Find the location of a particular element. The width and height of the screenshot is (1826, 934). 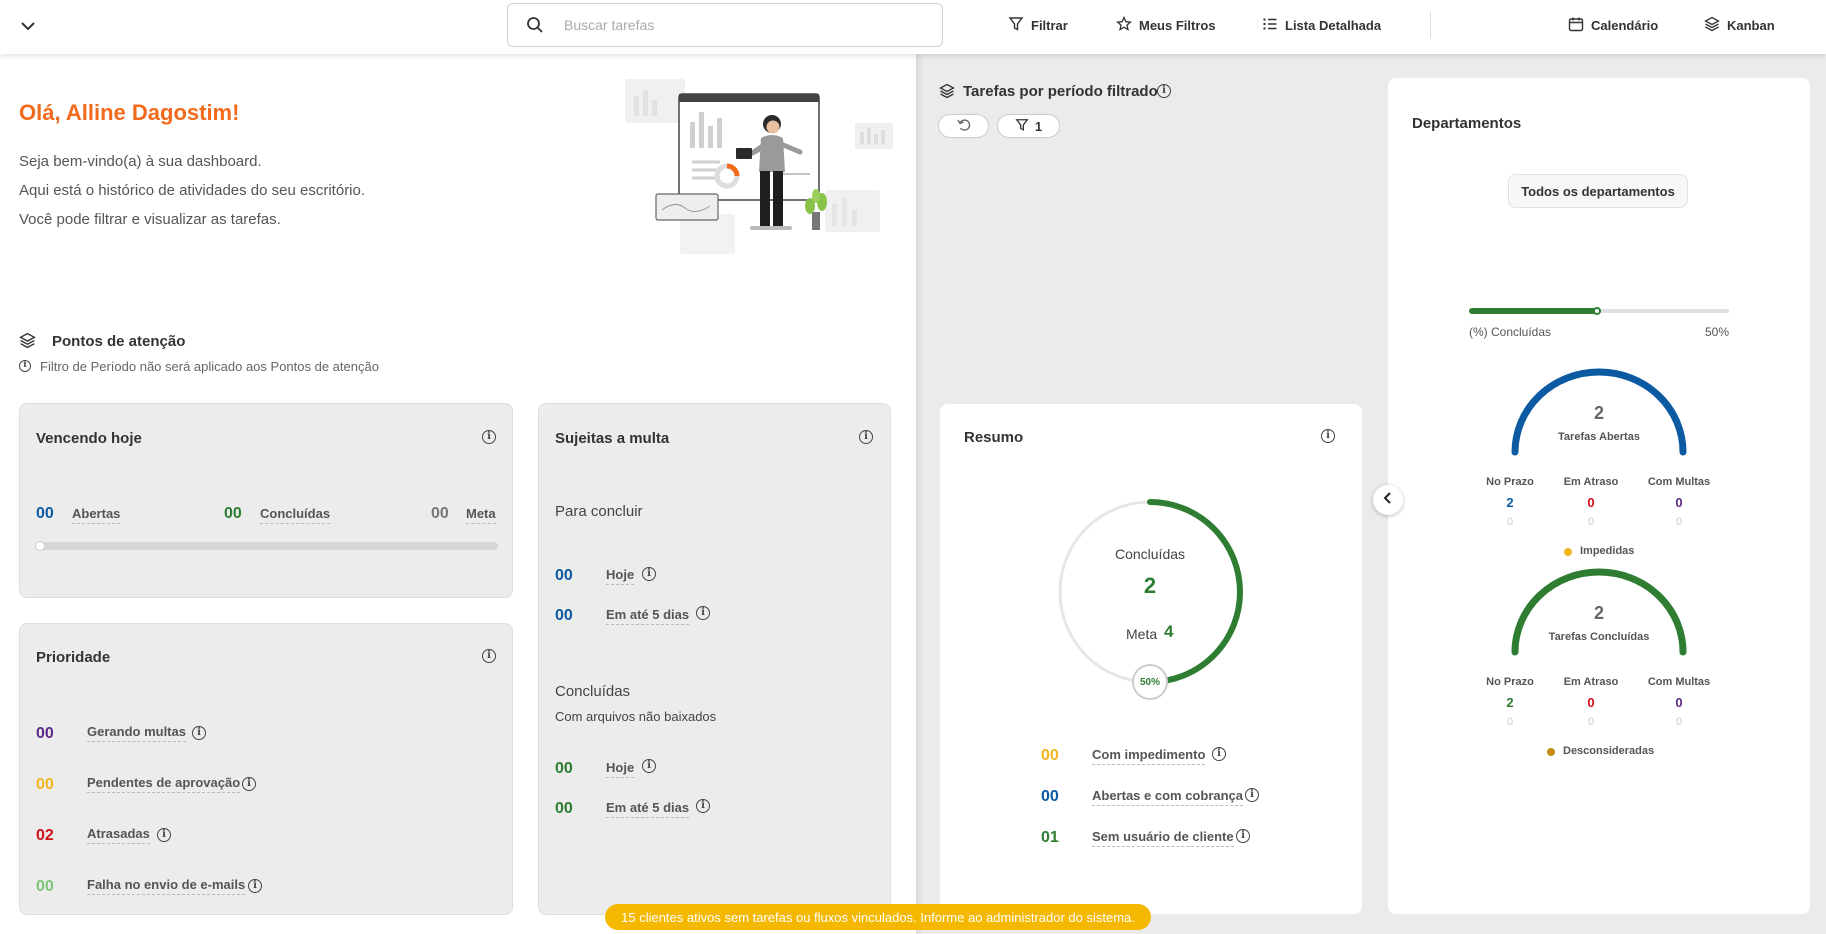

open-late-value: 0 is located at coordinates (1590, 502).